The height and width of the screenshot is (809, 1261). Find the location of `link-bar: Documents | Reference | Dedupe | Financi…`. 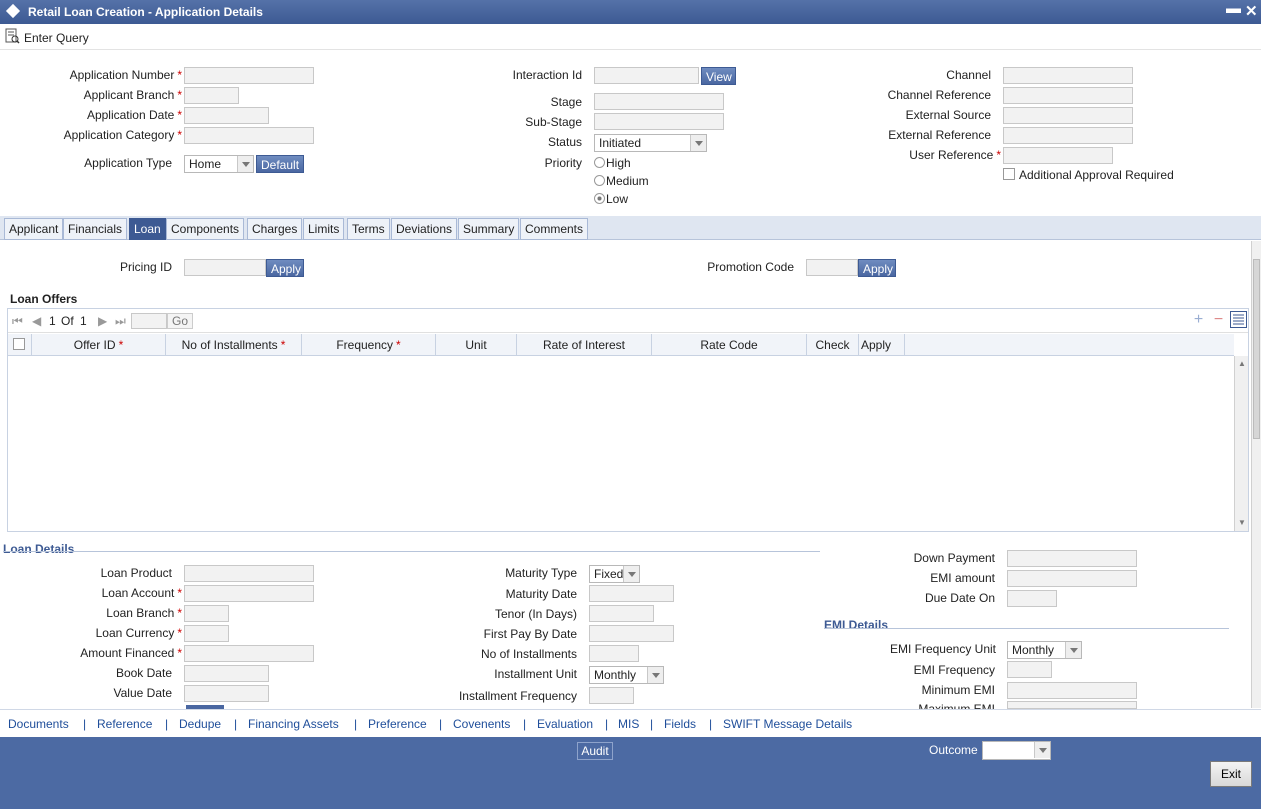

link-bar: Documents | Reference | Dedupe | Financi… is located at coordinates (630, 723).